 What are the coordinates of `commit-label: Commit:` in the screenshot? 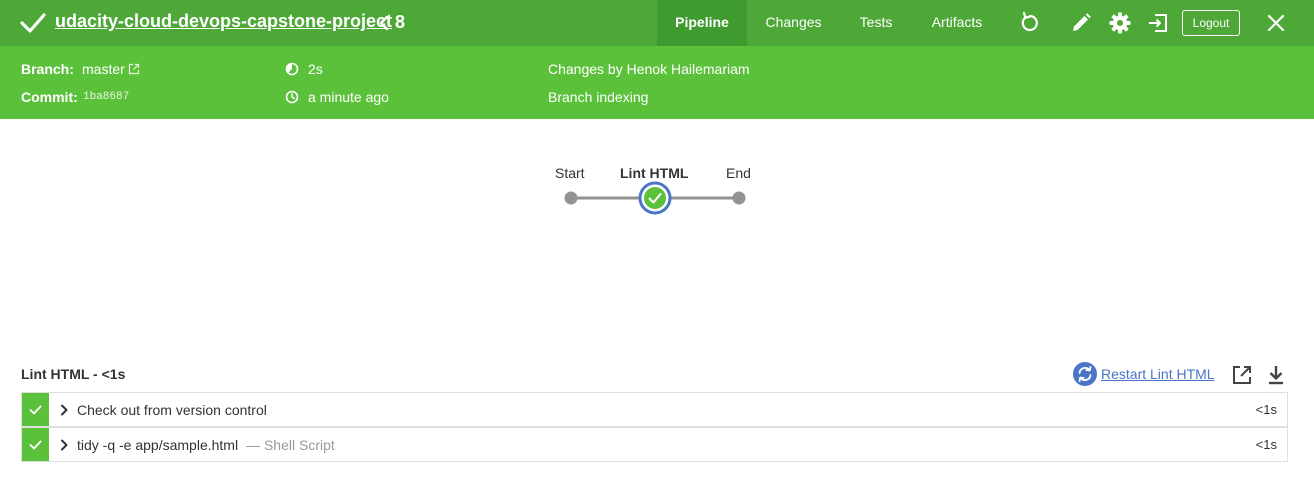 It's located at (49, 97).